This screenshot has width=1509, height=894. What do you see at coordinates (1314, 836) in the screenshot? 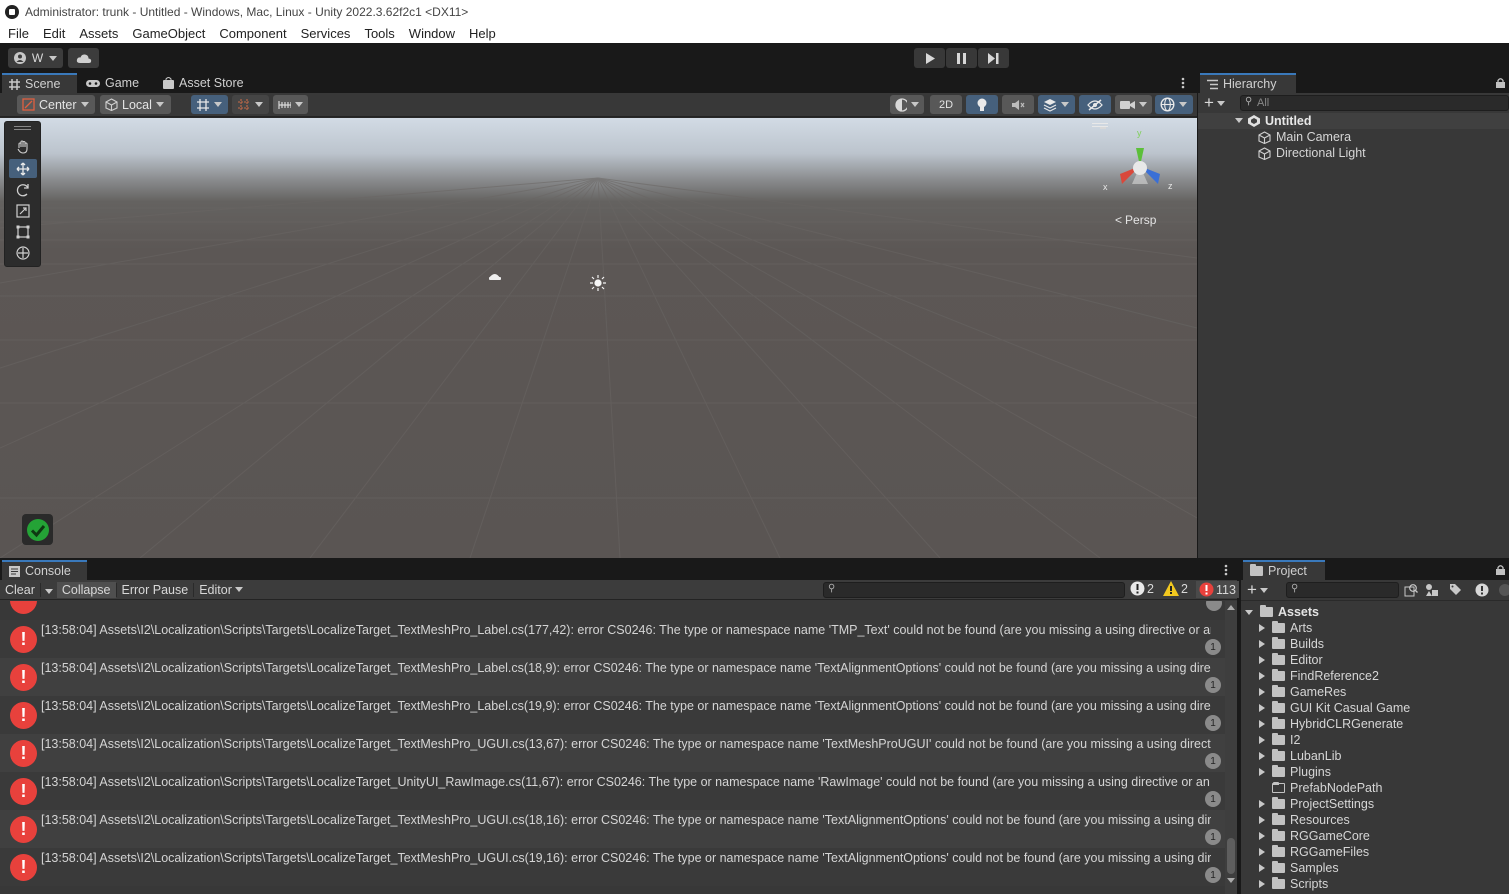
I see `project-folder-item: RGGameCore` at bounding box center [1314, 836].